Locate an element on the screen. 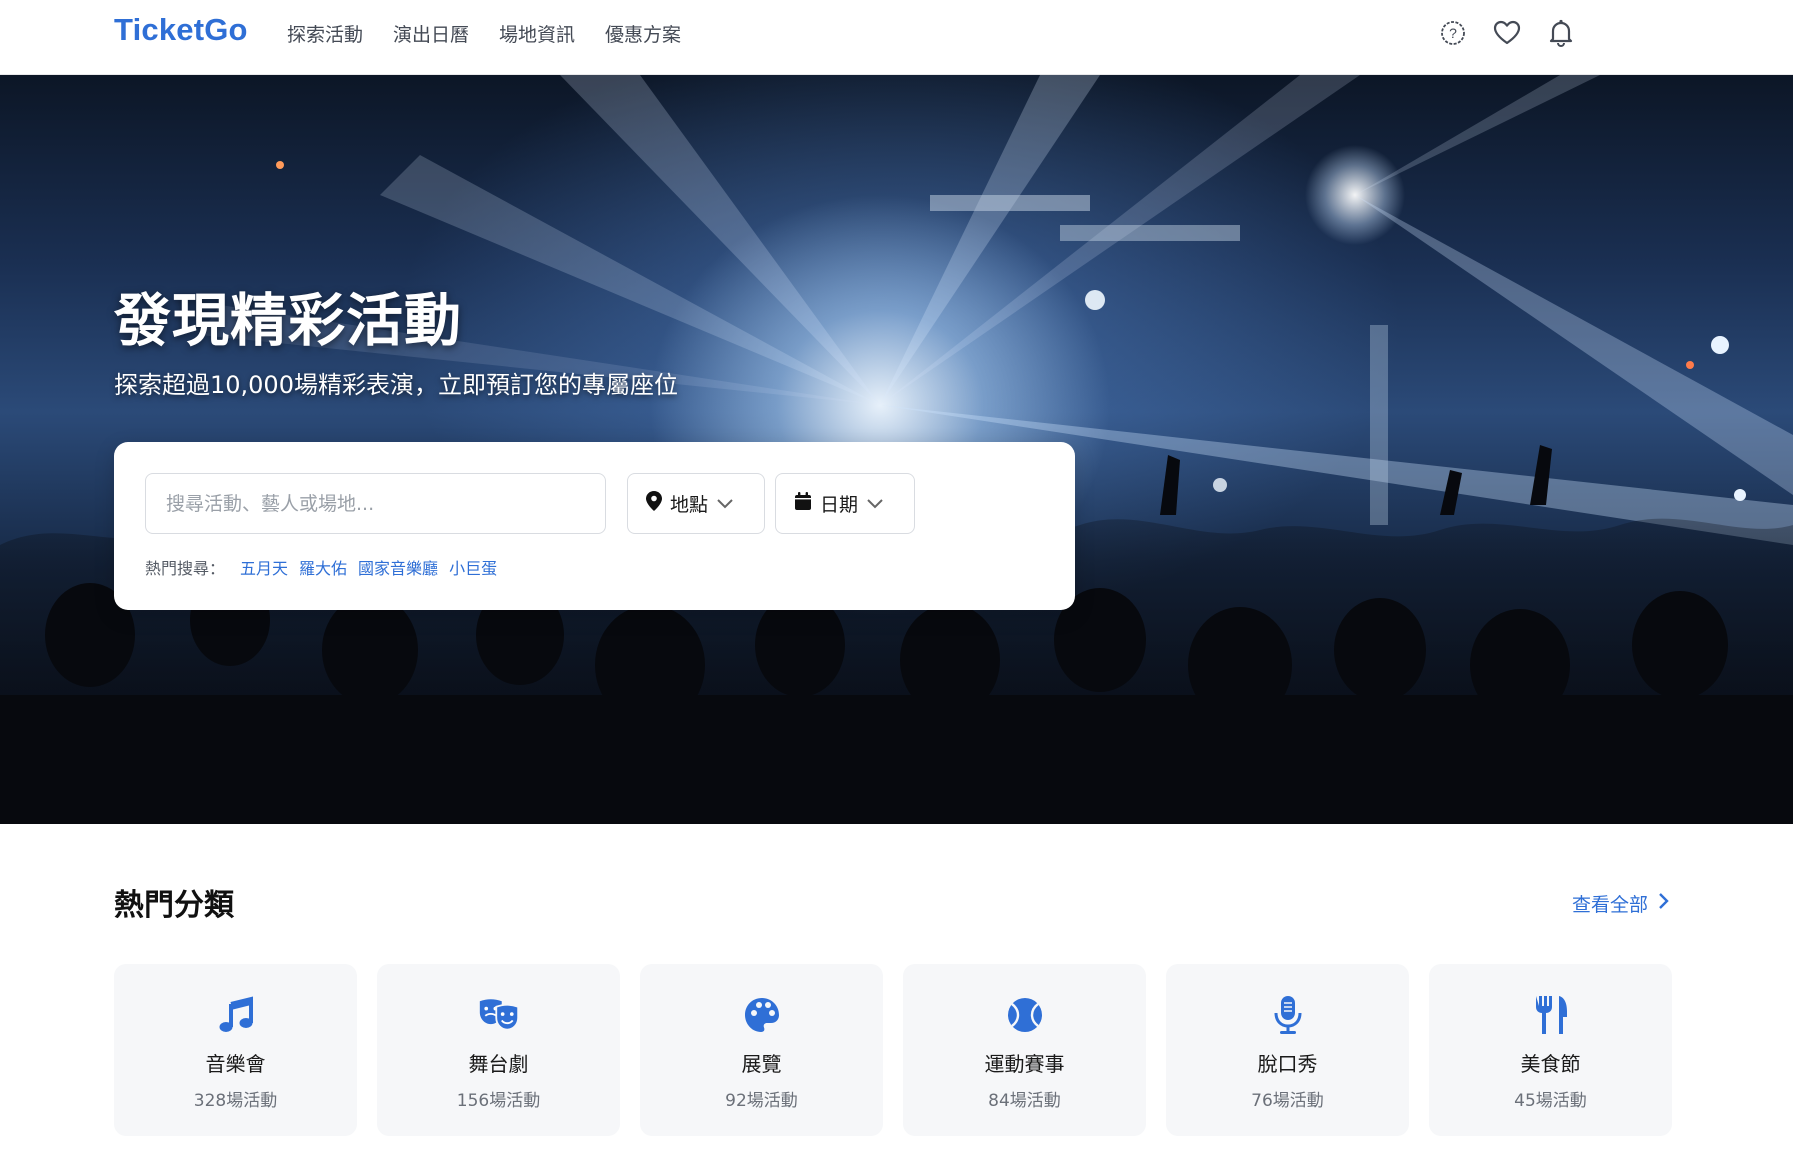 Image resolution: width=1793 pixels, height=1155 pixels. microphone-icon is located at coordinates (1288, 1015).